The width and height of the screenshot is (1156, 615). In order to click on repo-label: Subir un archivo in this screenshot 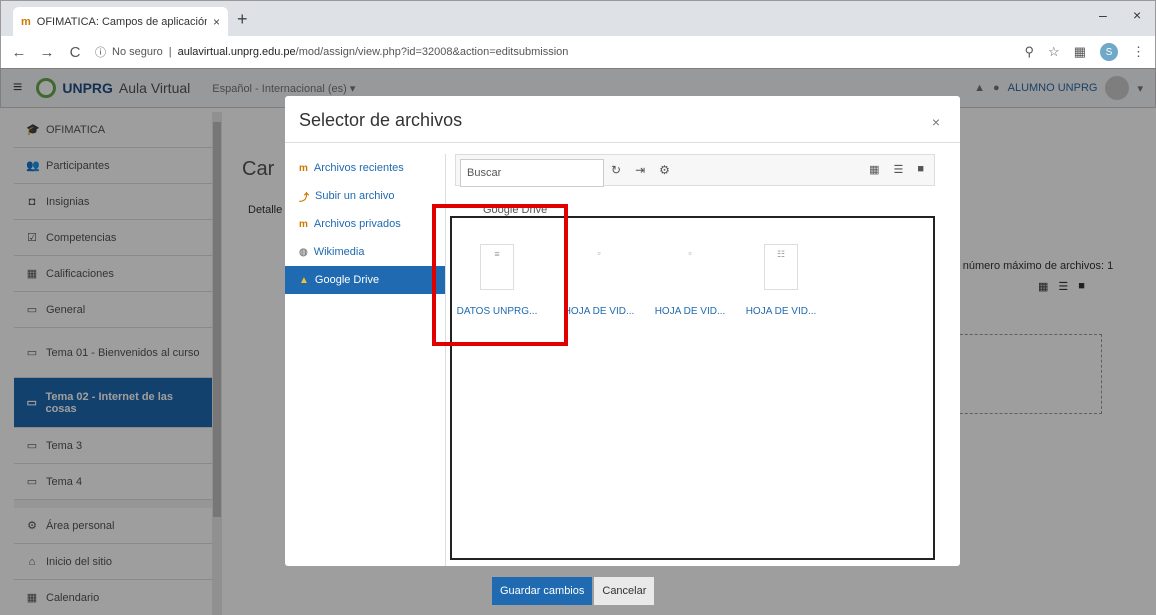, I will do `click(355, 196)`.